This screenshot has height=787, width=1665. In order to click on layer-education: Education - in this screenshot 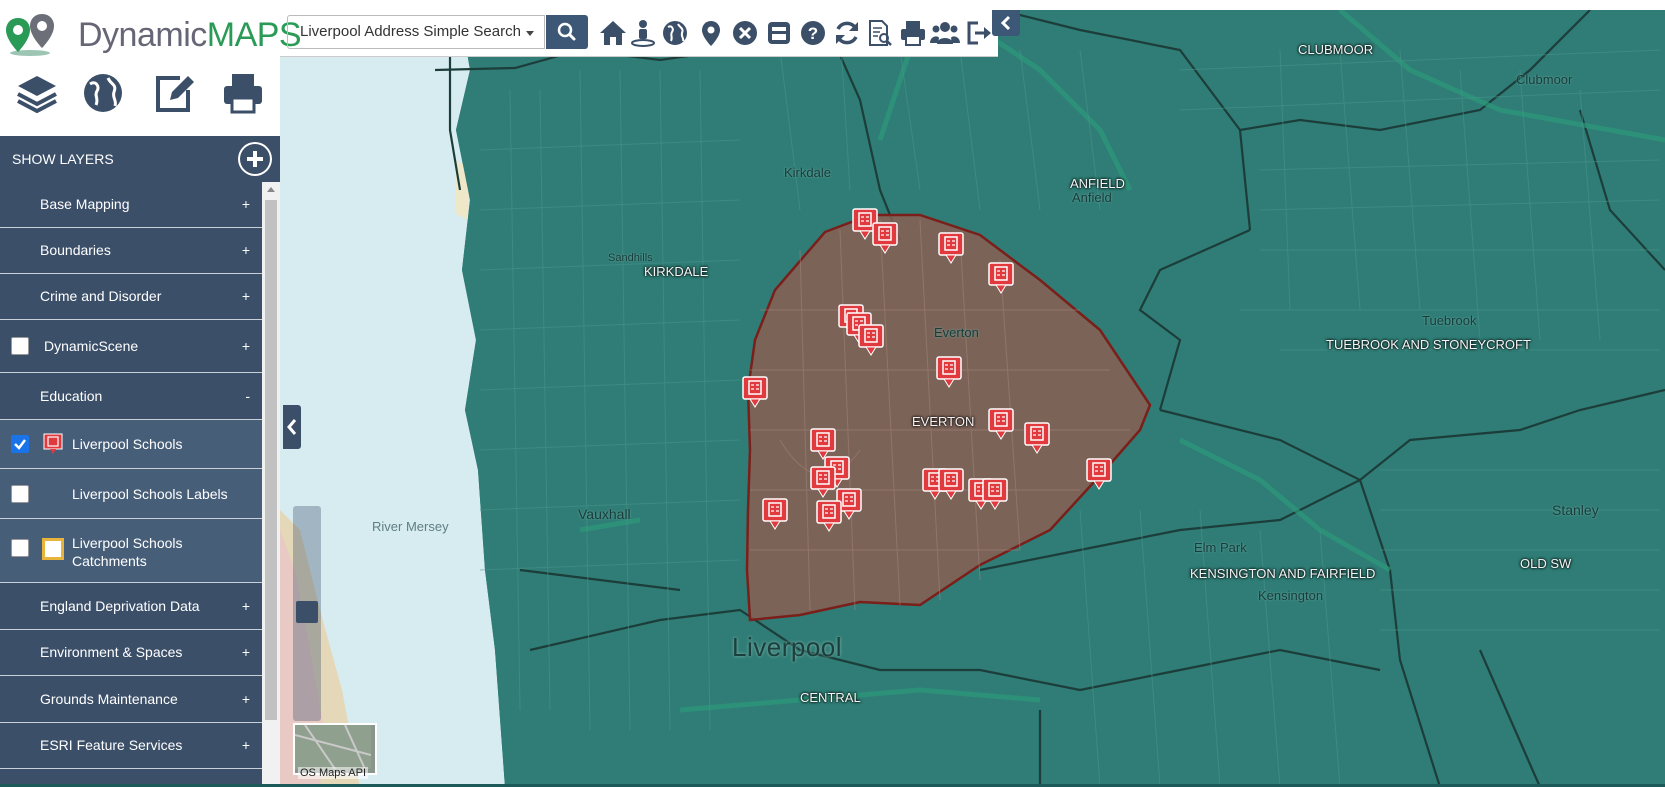, I will do `click(131, 396)`.